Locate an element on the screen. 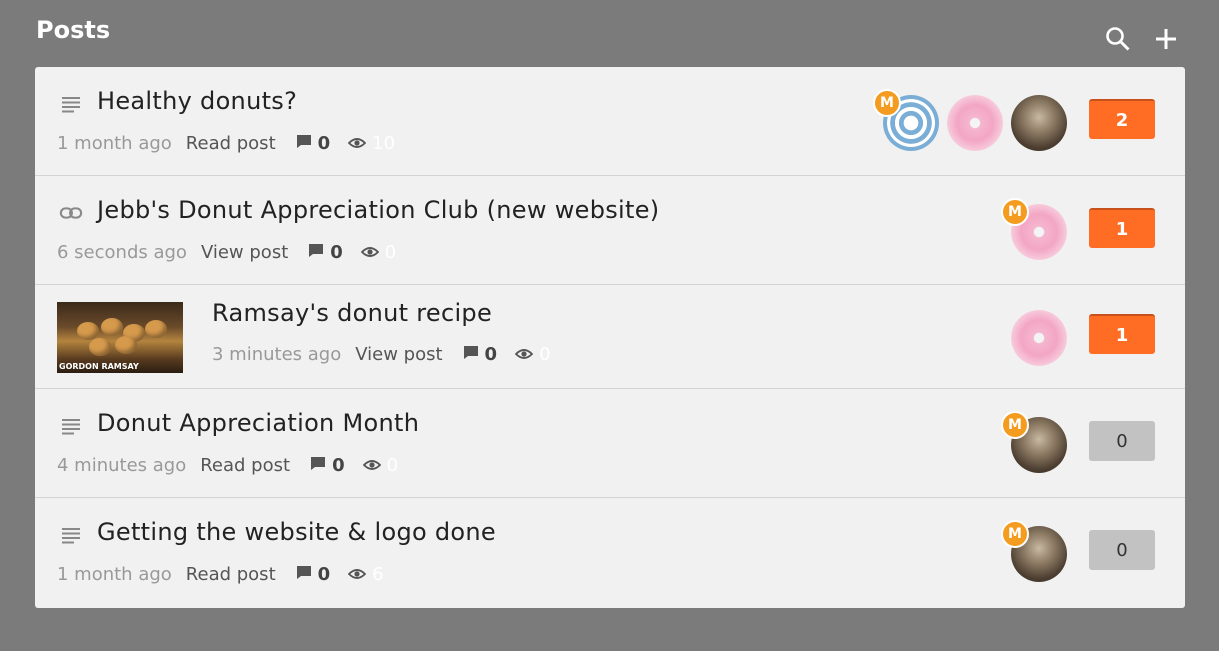 The width and height of the screenshot is (1219, 651). thumbnail-caption: GORDON RAMSAY is located at coordinates (99, 366).